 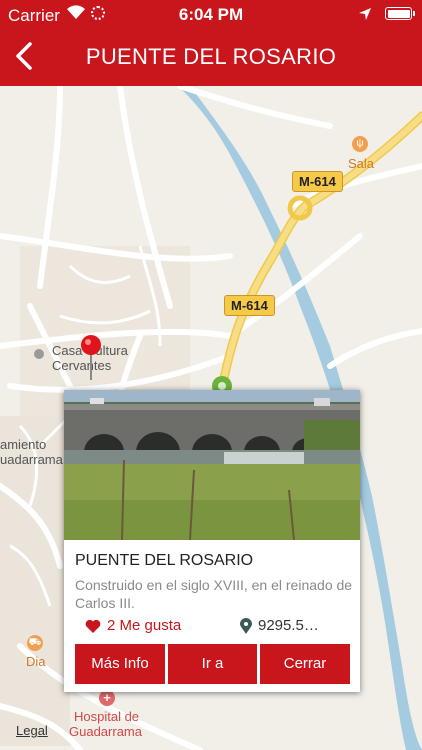 I want to click on hospital-icon: +, so click(x=107, y=698).